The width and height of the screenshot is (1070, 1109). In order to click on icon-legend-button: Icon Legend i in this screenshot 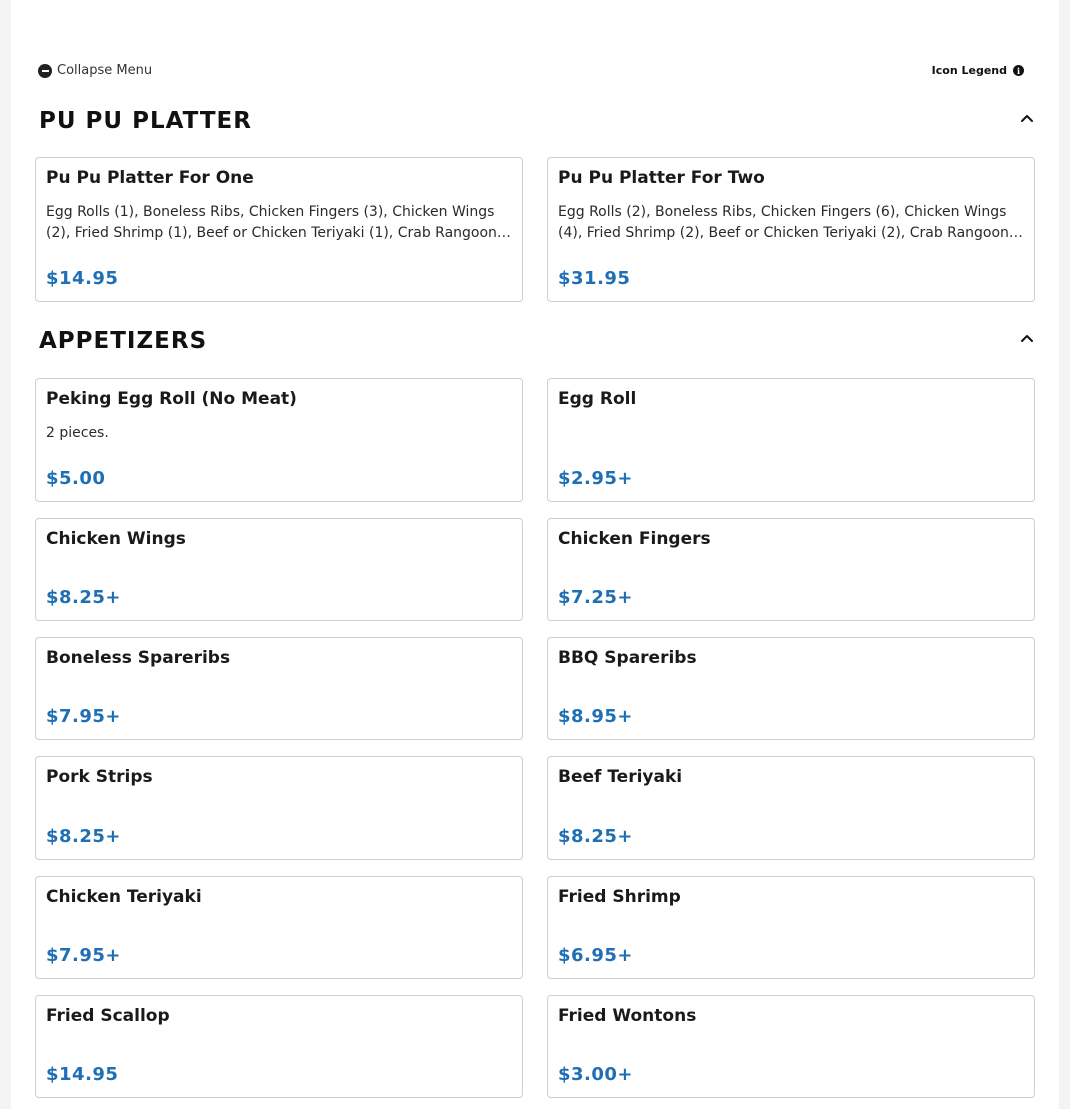, I will do `click(978, 70)`.